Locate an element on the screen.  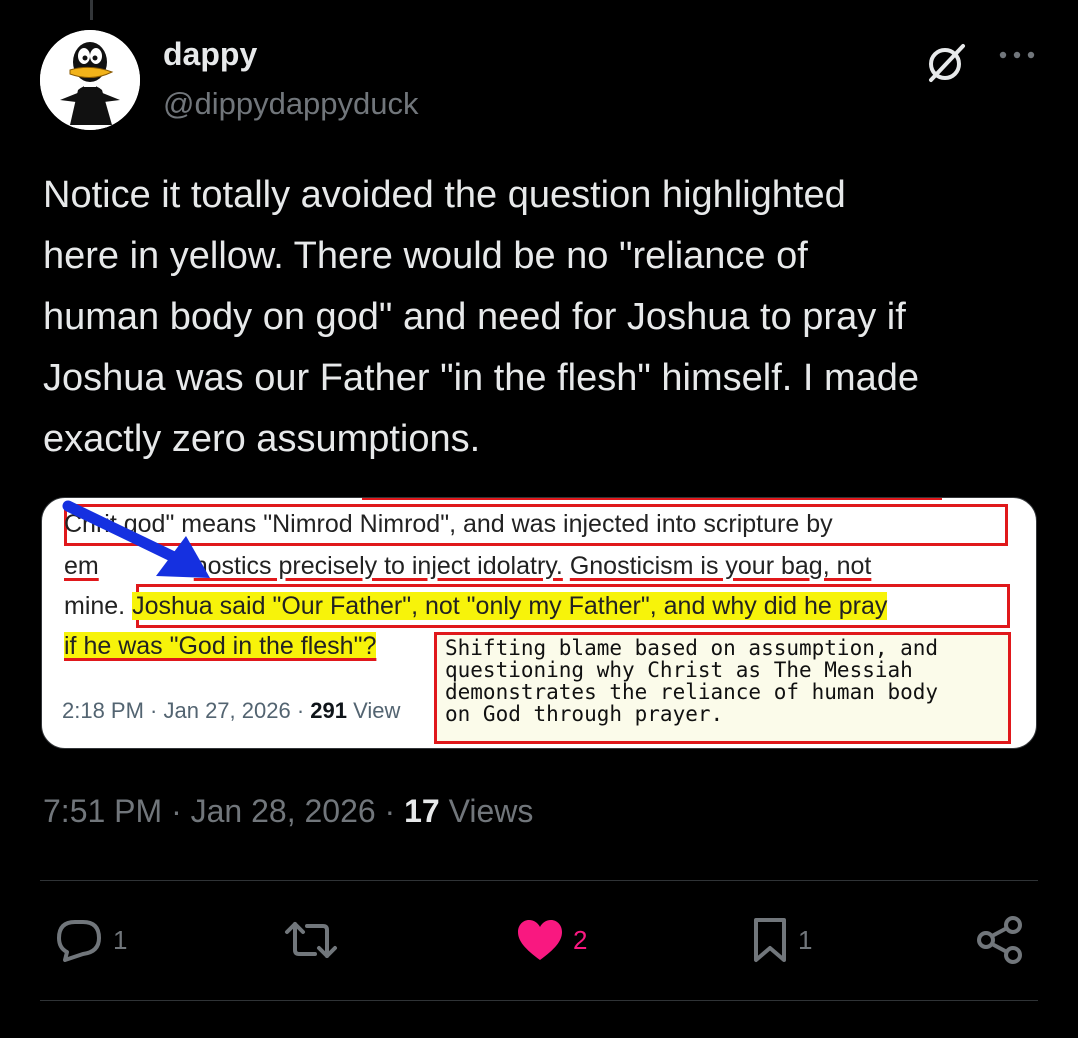
like-icon is located at coordinates (540, 940).